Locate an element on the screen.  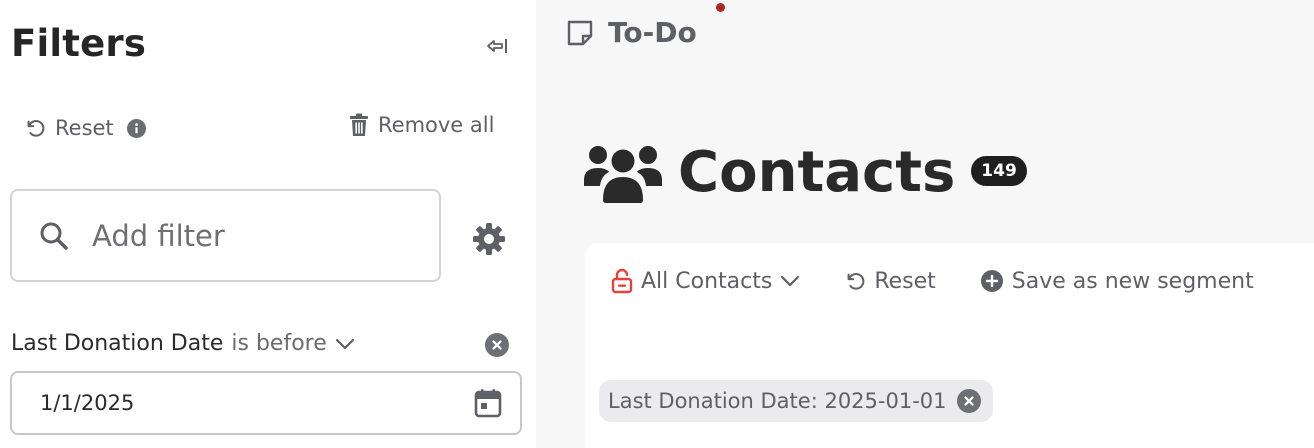
todo-button: To-Do is located at coordinates (631, 32).